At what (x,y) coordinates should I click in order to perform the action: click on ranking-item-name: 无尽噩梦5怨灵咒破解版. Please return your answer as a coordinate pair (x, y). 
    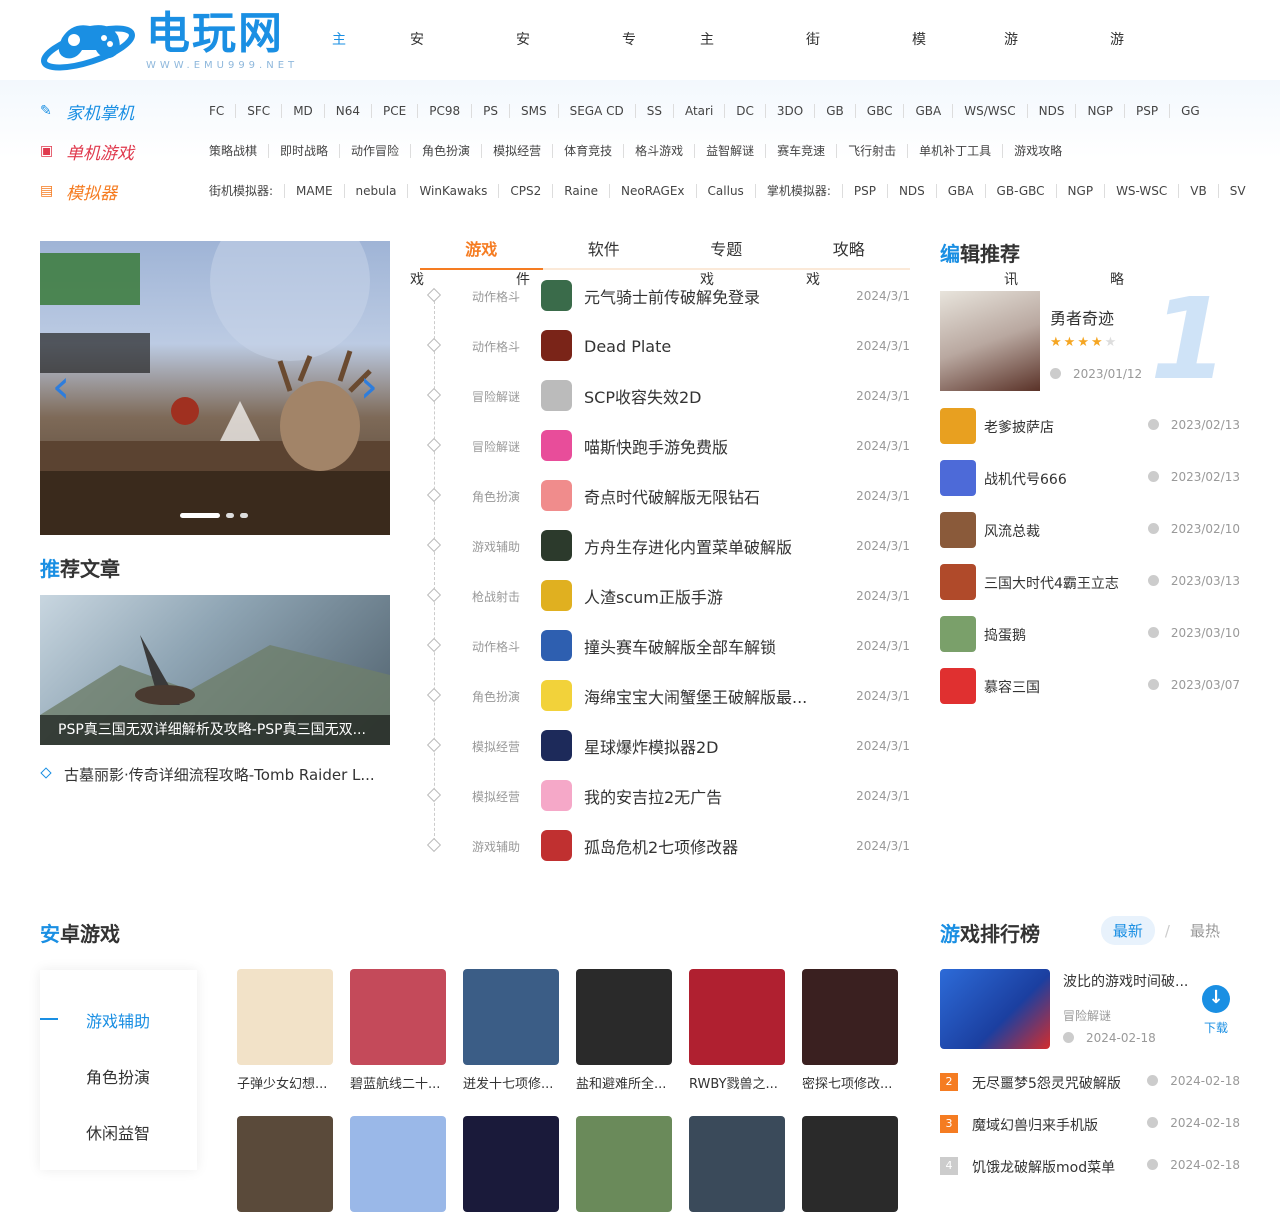
    Looking at the image, I should click on (1062, 1083).